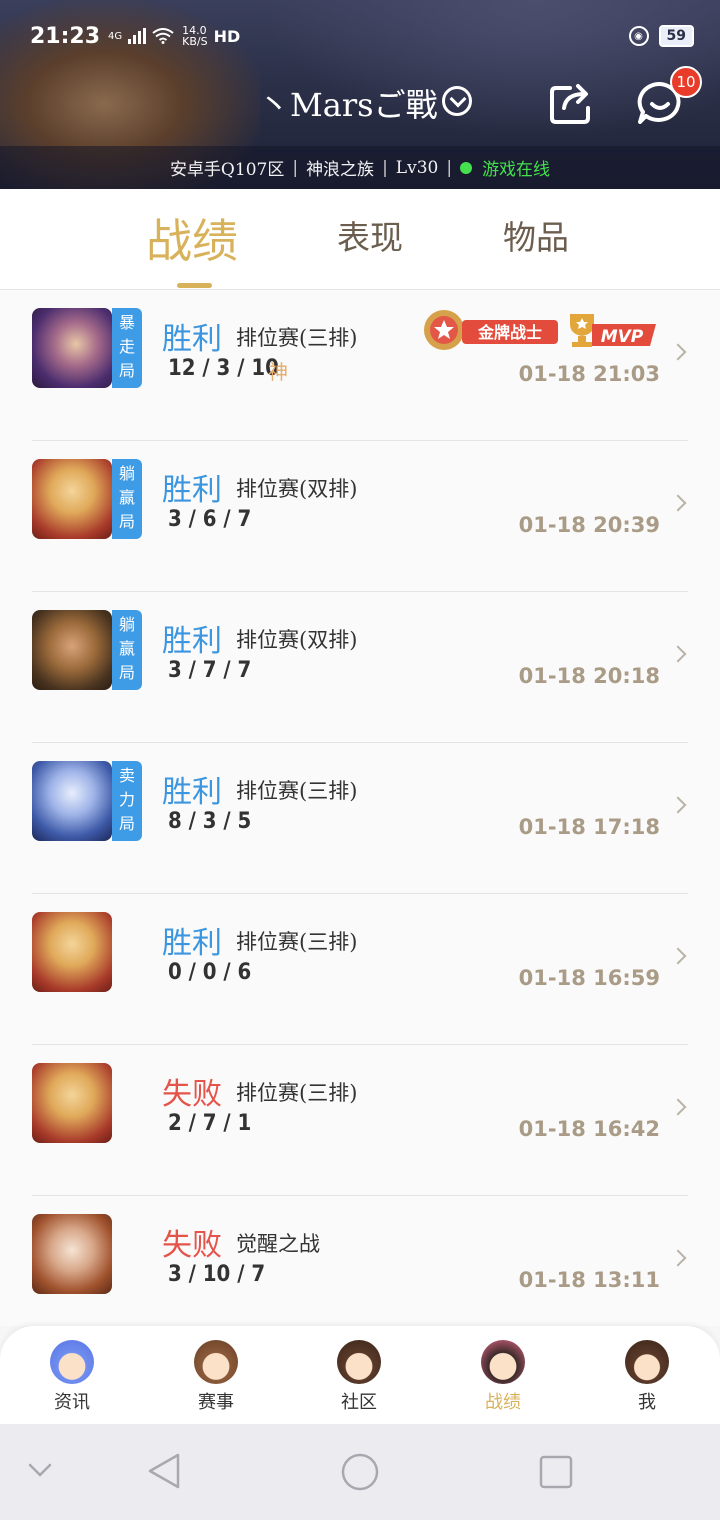  I want to click on tab-performance: 表现, so click(370, 241).